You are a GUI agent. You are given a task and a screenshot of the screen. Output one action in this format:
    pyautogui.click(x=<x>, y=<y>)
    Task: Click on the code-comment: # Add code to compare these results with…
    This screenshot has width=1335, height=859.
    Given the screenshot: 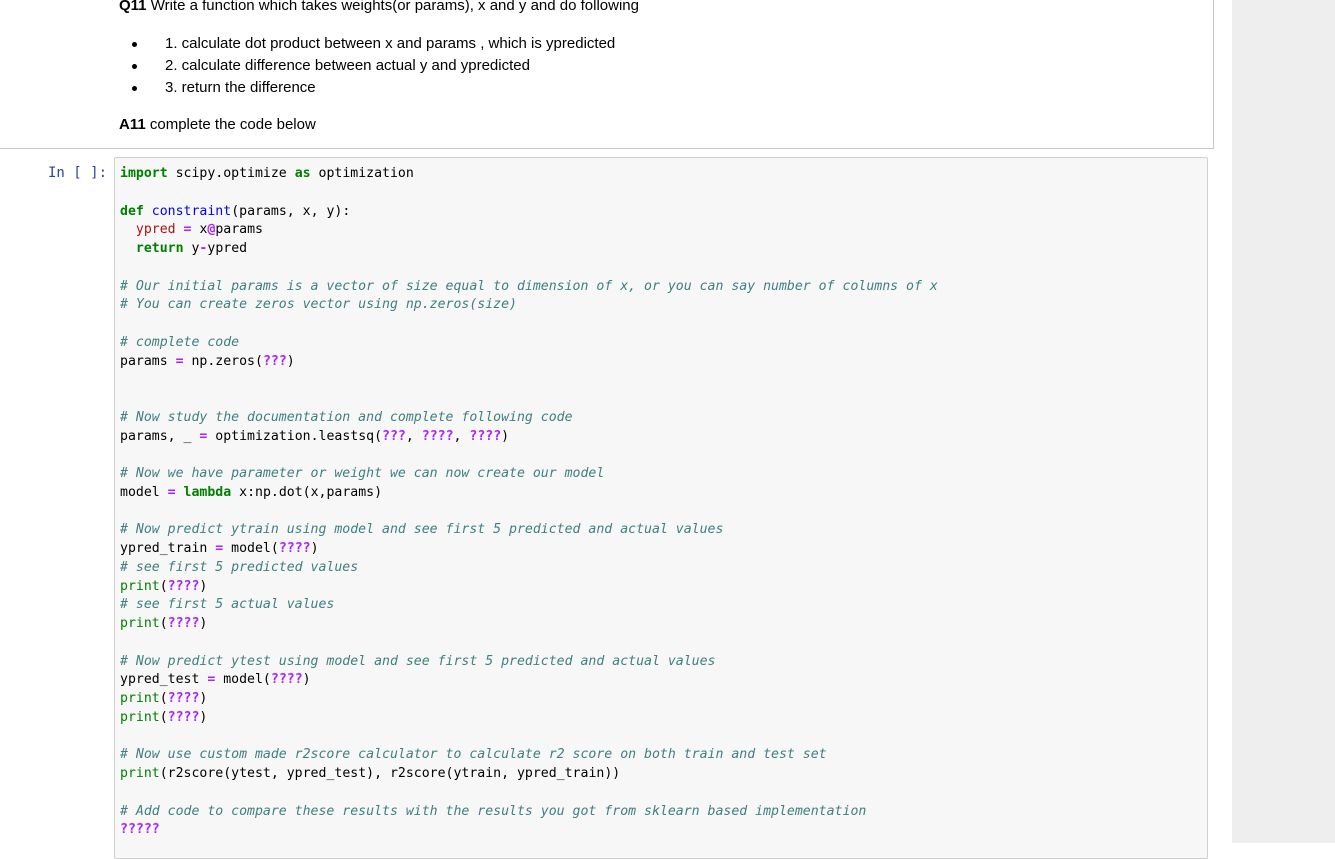 What is the action you would take?
    pyautogui.click(x=493, y=811)
    